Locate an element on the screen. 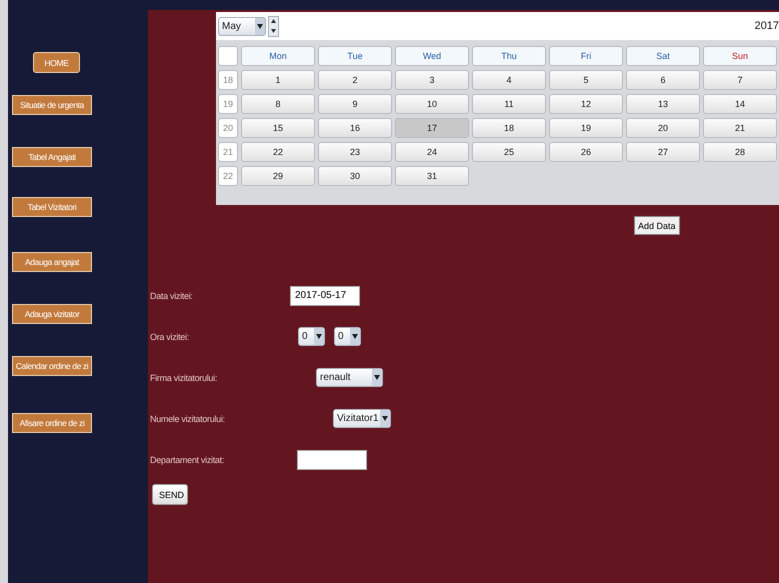 The image size is (779, 583). week-number: 21 is located at coordinates (228, 152).